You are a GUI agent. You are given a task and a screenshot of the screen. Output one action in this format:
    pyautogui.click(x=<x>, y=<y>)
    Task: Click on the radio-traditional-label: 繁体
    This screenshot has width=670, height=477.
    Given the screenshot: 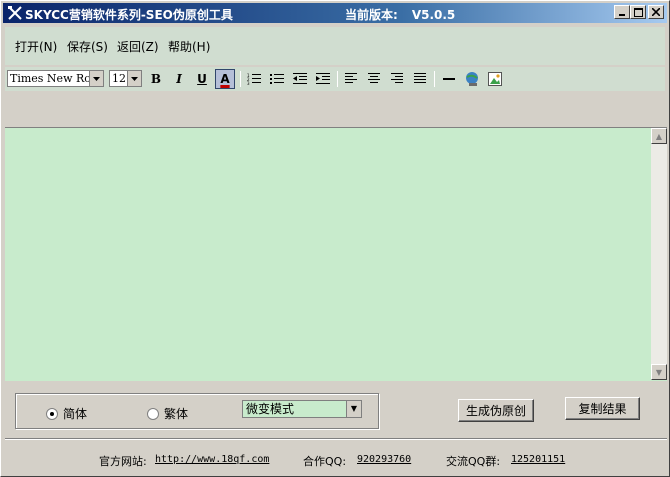 What is the action you would take?
    pyautogui.click(x=176, y=414)
    